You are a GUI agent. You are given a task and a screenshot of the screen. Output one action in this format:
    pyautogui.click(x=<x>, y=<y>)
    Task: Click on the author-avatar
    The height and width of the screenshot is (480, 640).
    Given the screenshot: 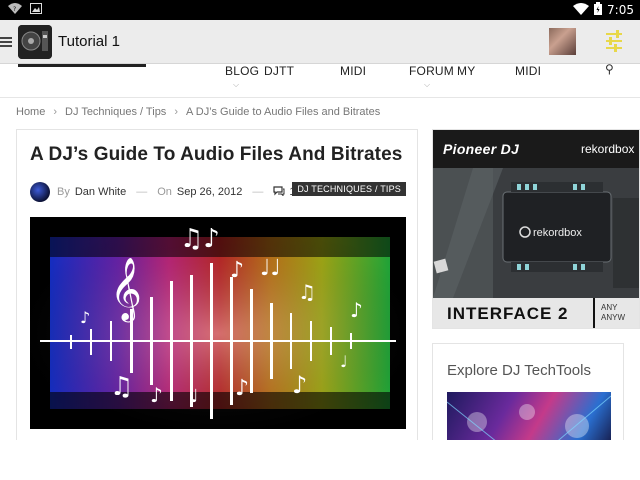 What is the action you would take?
    pyautogui.click(x=40, y=192)
    